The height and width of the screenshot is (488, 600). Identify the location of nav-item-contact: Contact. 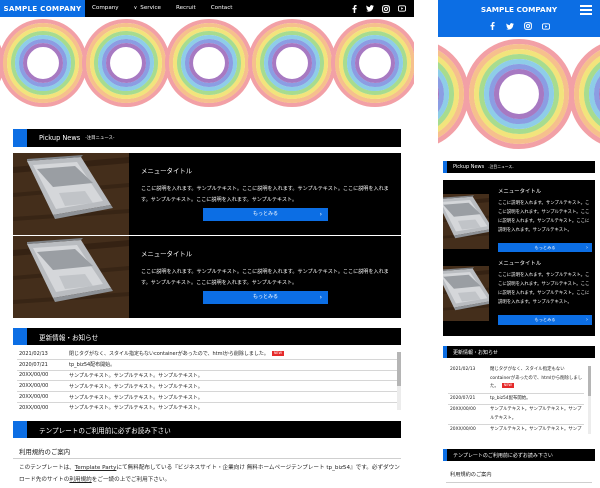
(222, 8).